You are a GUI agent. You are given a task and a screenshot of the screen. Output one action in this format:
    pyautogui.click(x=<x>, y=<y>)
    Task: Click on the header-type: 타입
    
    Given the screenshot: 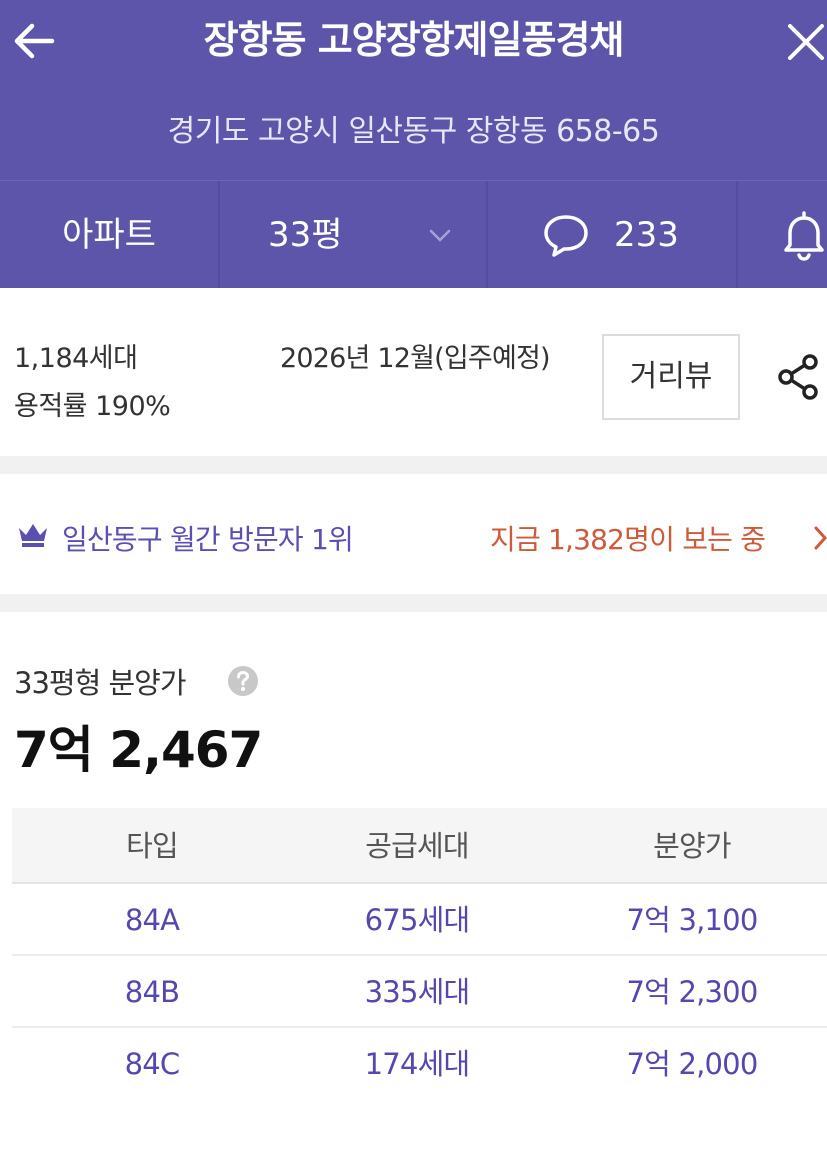 What is the action you would take?
    pyautogui.click(x=152, y=846)
    